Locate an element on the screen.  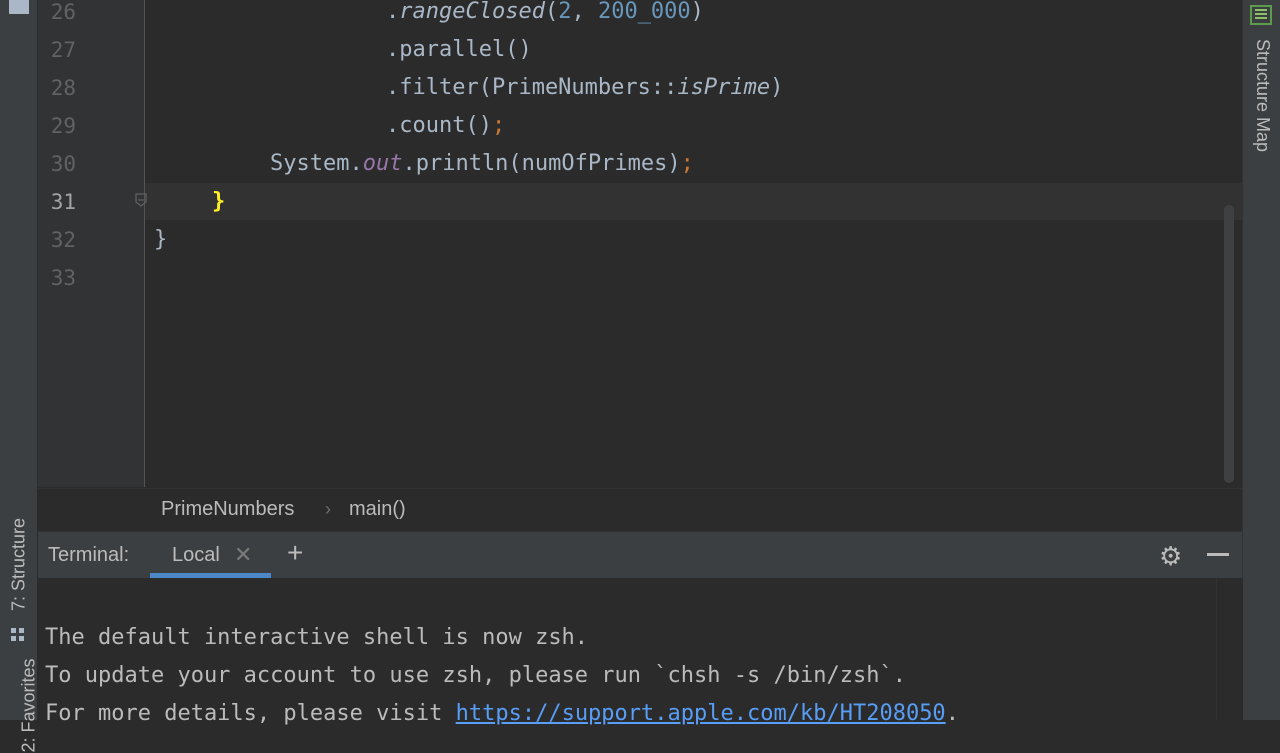
tab-local-label: Local is located at coordinates (196, 555).